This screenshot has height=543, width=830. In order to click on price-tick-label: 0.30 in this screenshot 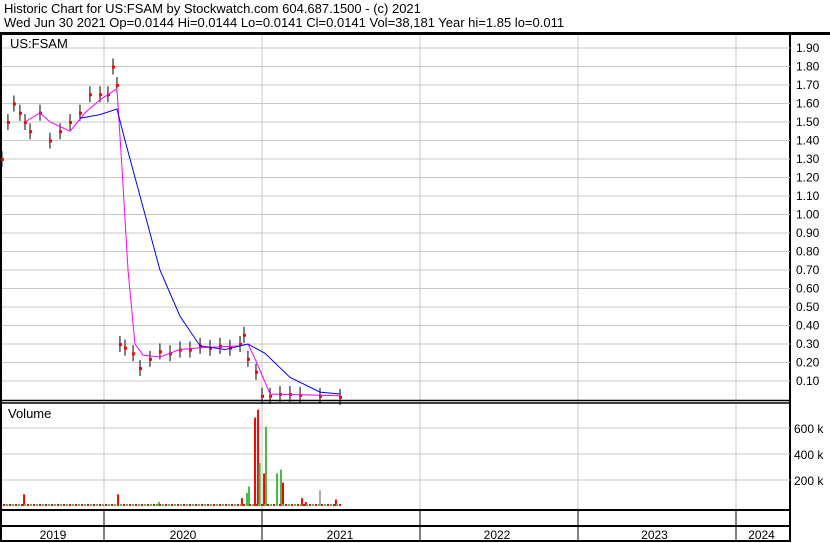, I will do `click(808, 344)`.